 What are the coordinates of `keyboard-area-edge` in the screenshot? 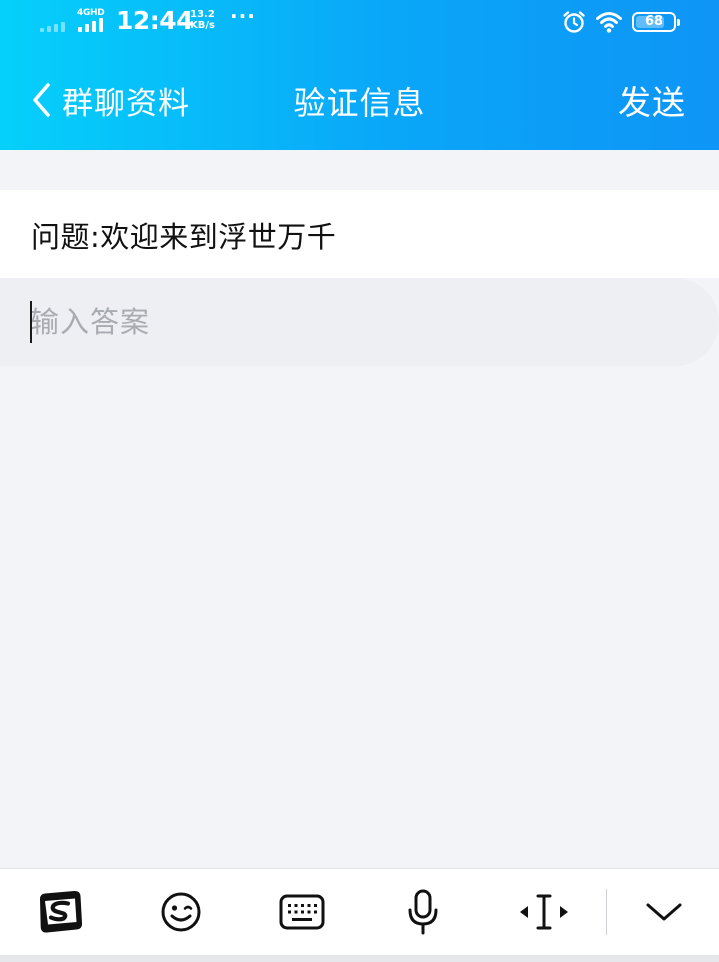 It's located at (359, 958).